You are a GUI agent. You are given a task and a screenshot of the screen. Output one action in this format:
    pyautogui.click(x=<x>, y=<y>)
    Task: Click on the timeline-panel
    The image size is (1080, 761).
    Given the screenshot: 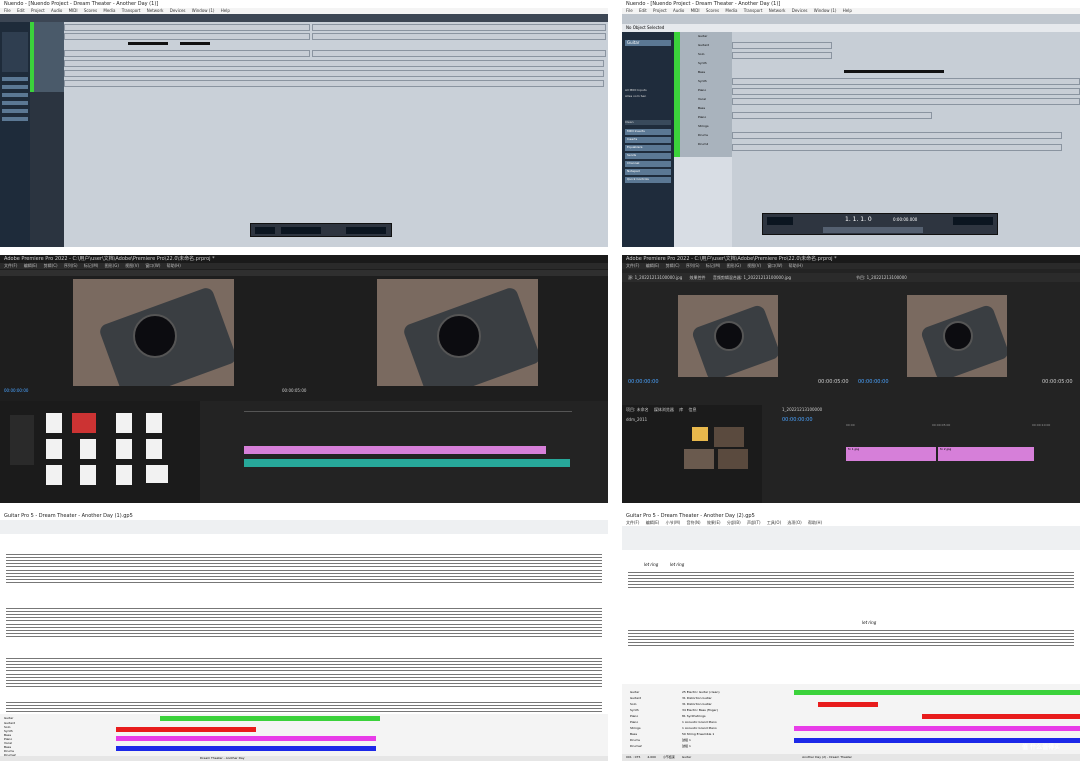 What is the action you would take?
    pyautogui.click(x=404, y=452)
    